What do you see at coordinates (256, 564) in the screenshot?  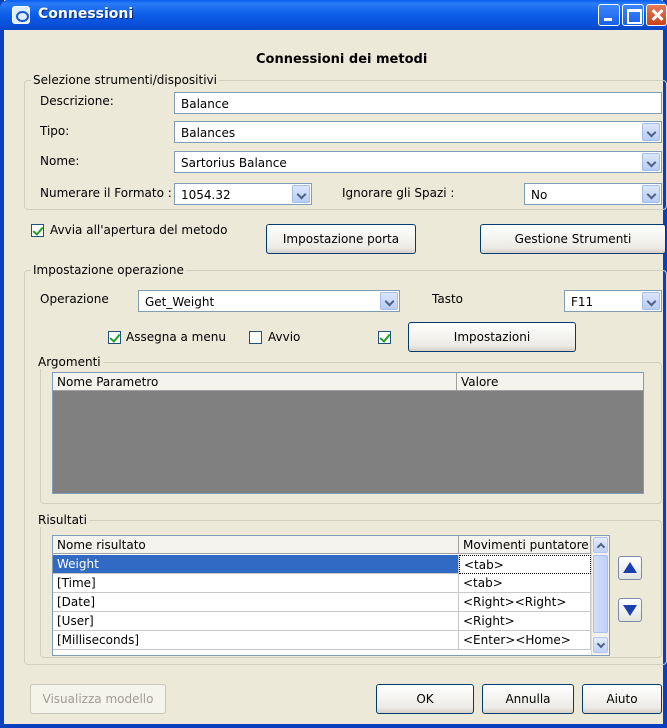 I see `result-name: Weight` at bounding box center [256, 564].